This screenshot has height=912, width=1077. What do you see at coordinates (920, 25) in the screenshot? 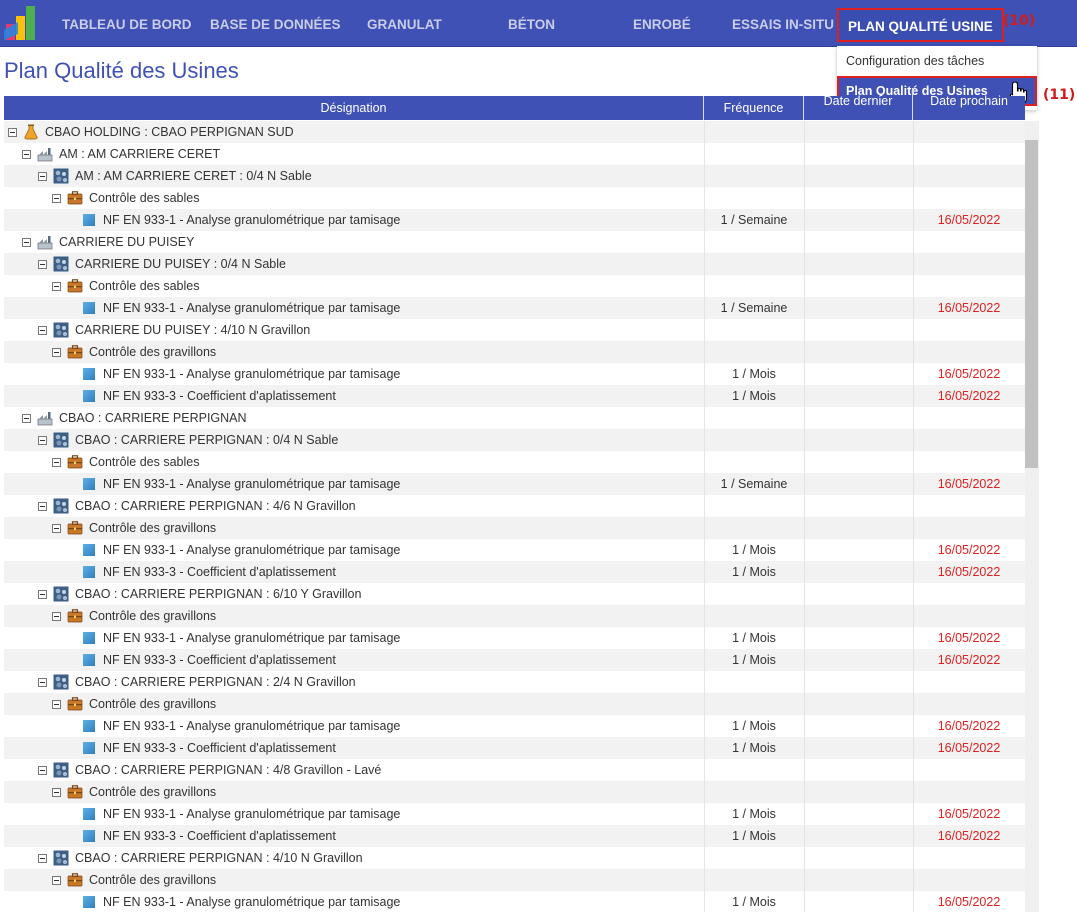
I see `nav-plan-qualite-usine: PLAN QUALITÉ USINE` at bounding box center [920, 25].